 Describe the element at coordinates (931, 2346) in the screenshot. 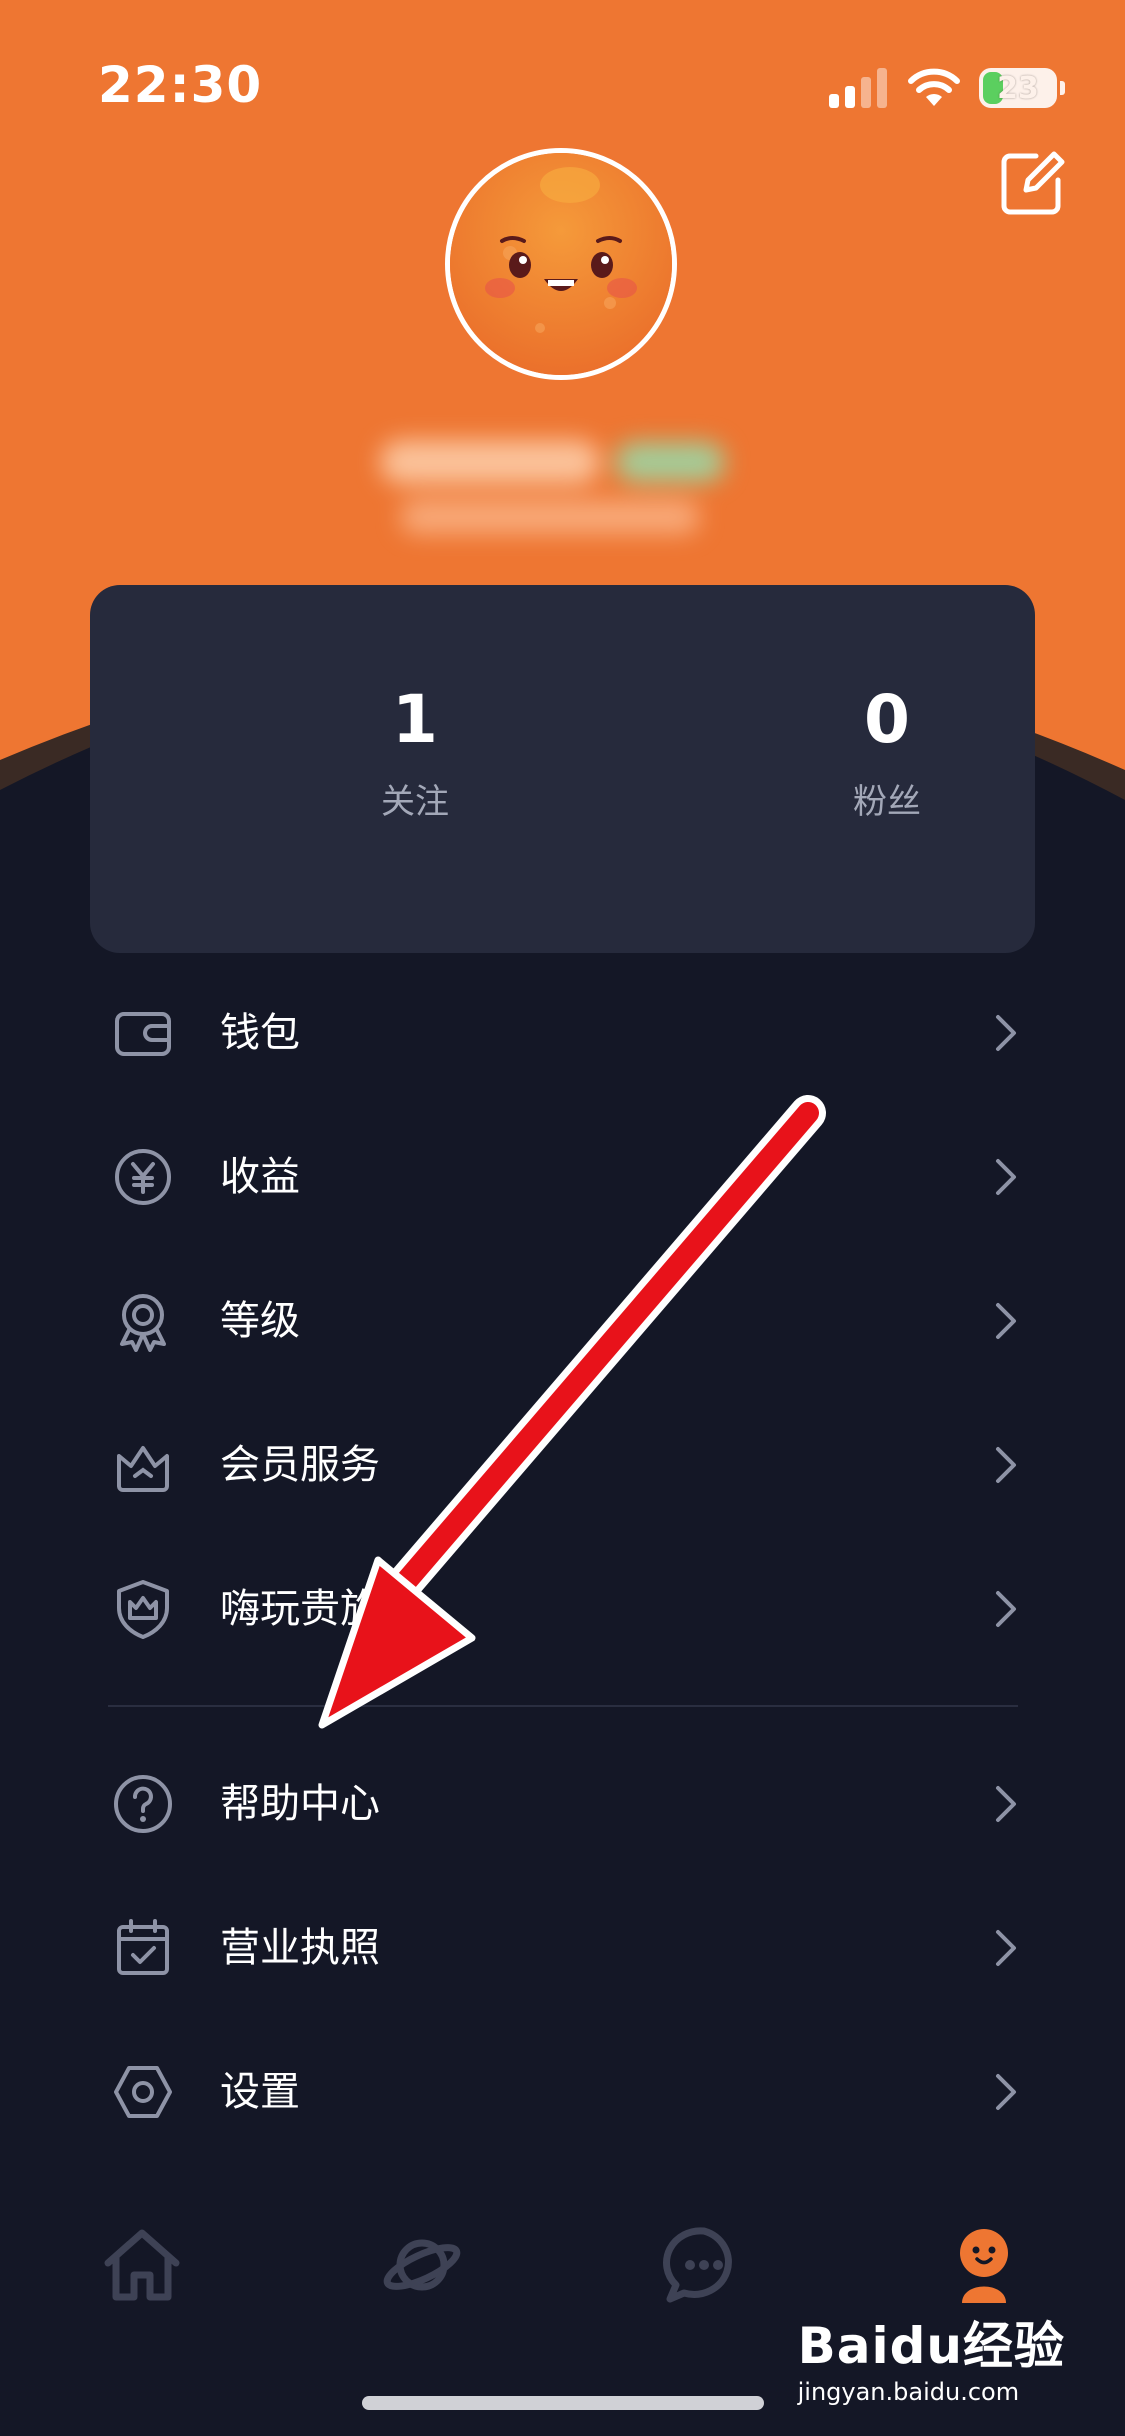

I see `watermark-brand: Baidu经验` at that location.